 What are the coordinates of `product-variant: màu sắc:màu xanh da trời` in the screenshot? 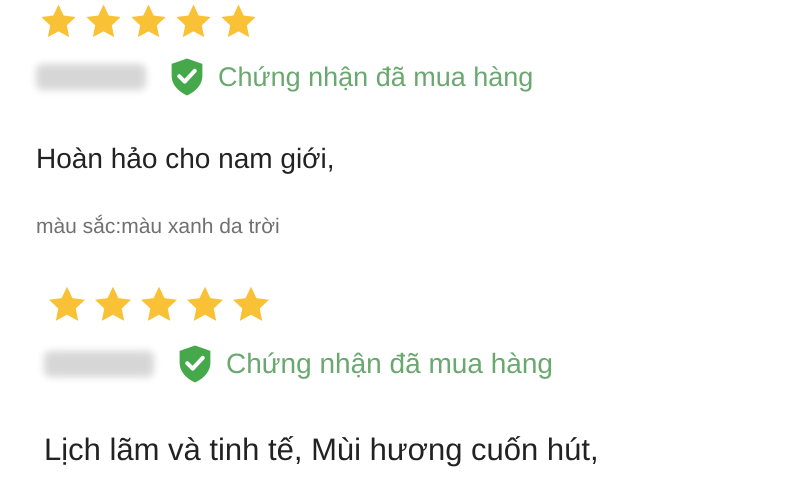 It's located at (158, 227).